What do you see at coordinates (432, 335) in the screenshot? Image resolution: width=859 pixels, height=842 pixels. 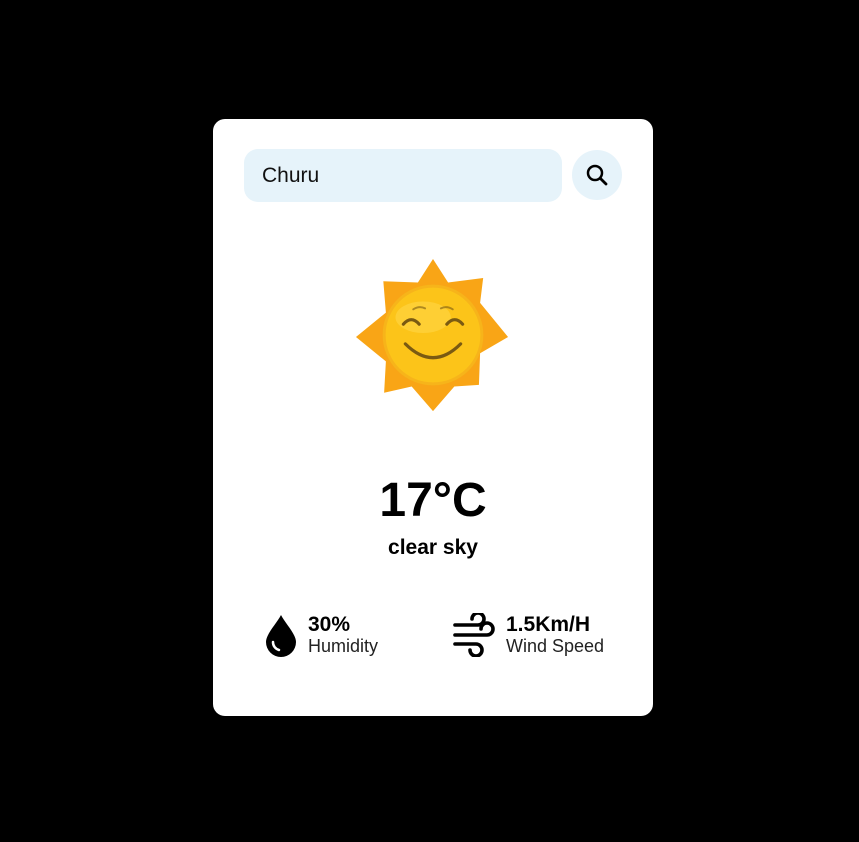 I see `smiling-sun-icon` at bounding box center [432, 335].